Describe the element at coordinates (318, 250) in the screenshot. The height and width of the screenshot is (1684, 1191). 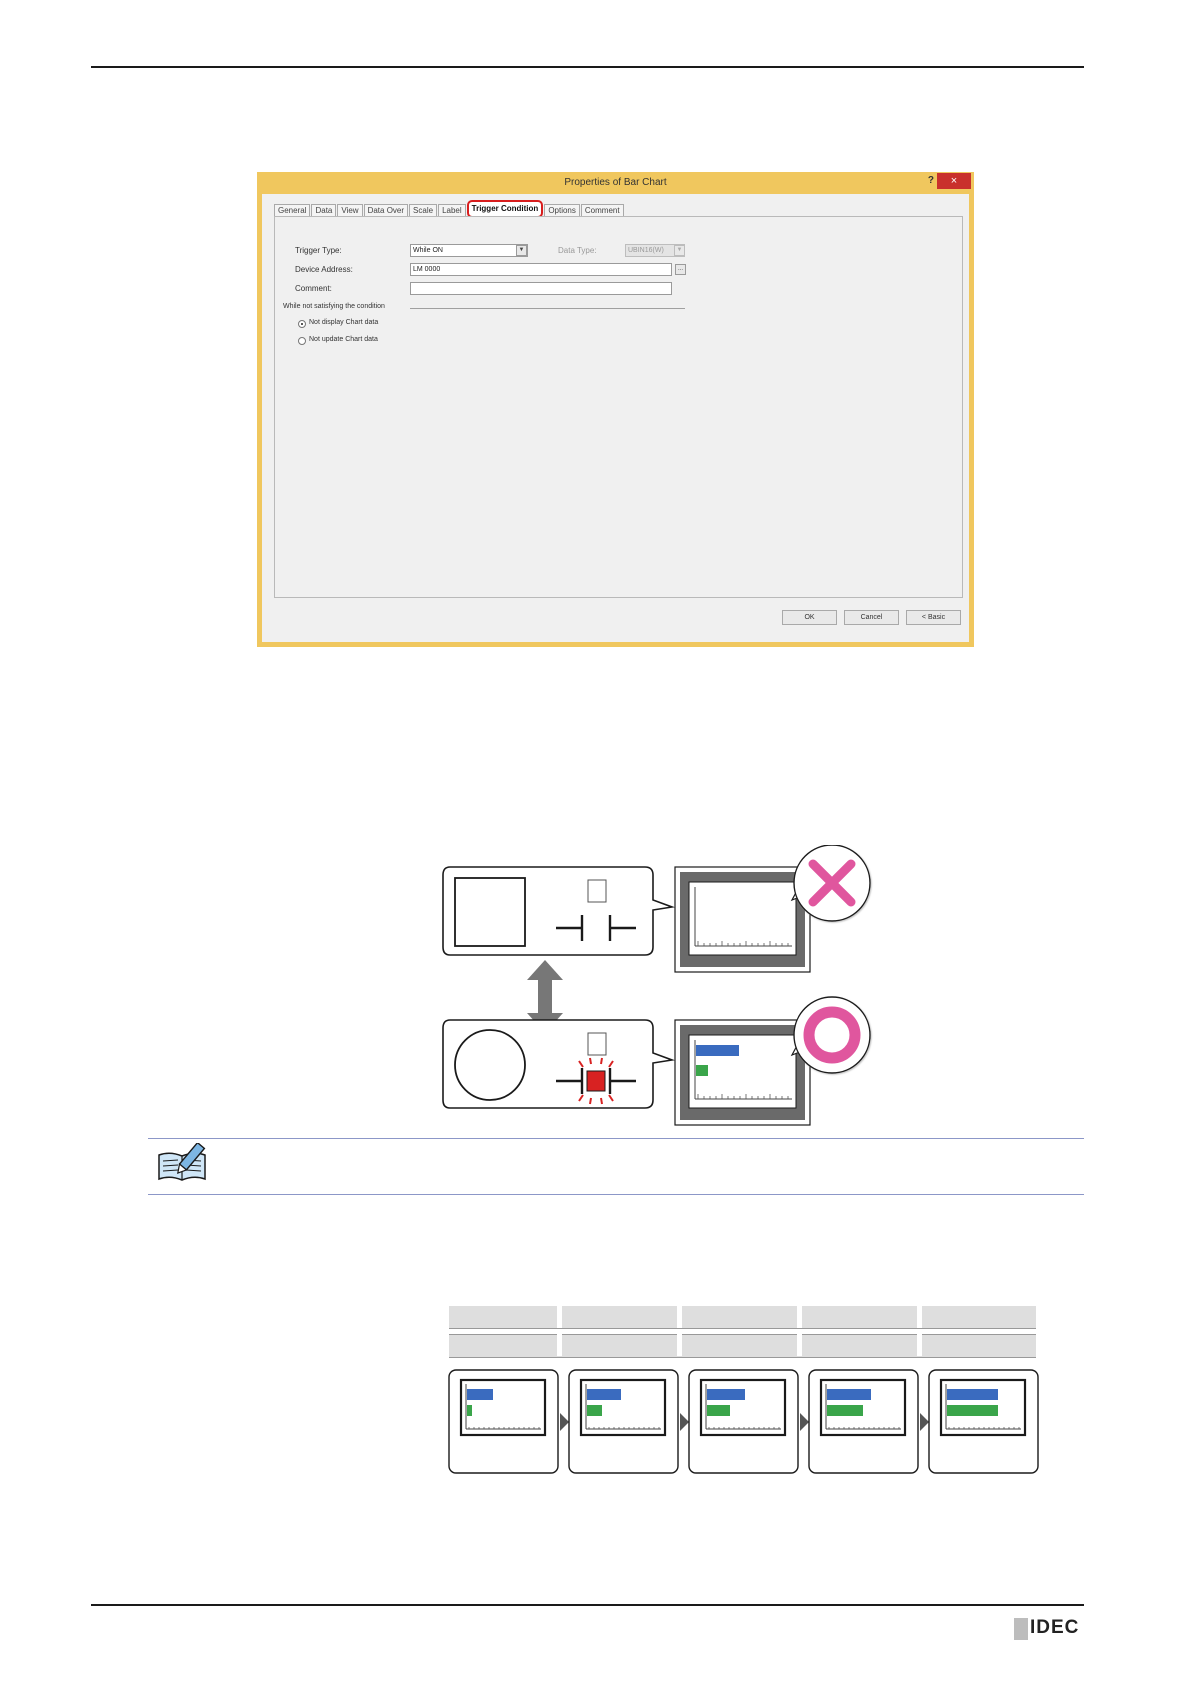
I see `trigger-type-label: Trigger Type:` at that location.